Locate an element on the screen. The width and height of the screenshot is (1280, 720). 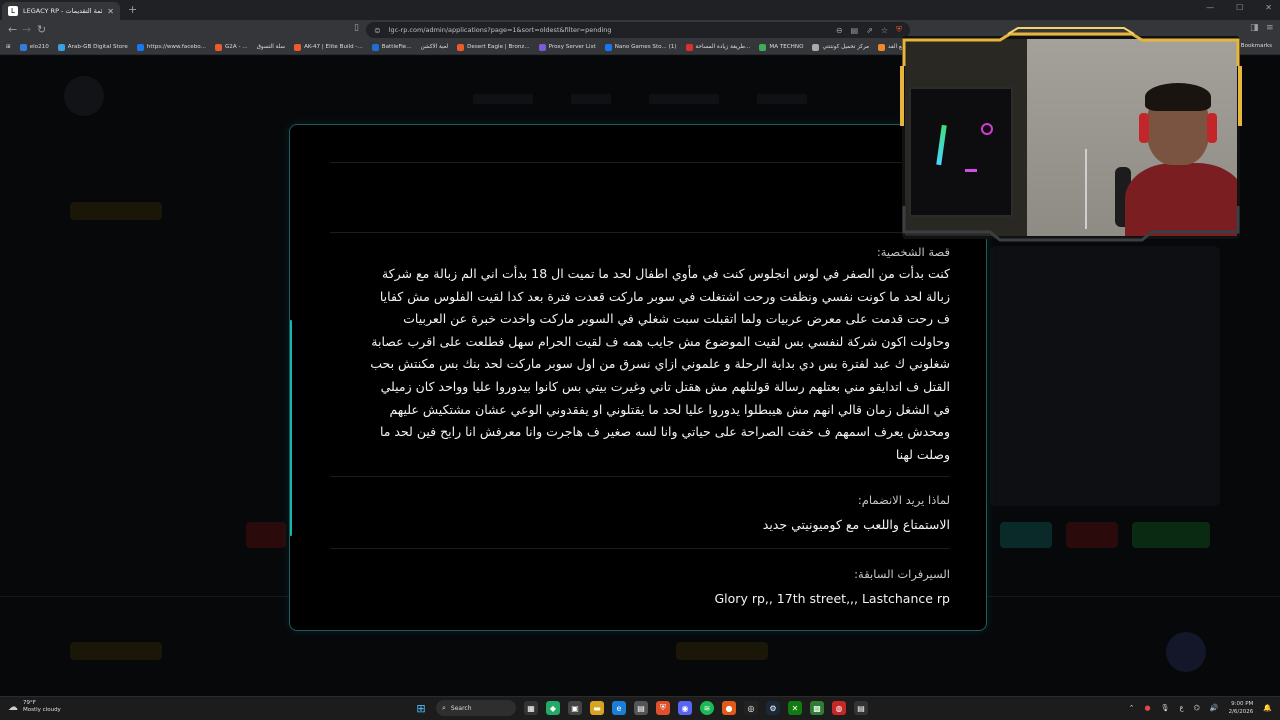
reload-icon: ↻ is located at coordinates (41, 29).